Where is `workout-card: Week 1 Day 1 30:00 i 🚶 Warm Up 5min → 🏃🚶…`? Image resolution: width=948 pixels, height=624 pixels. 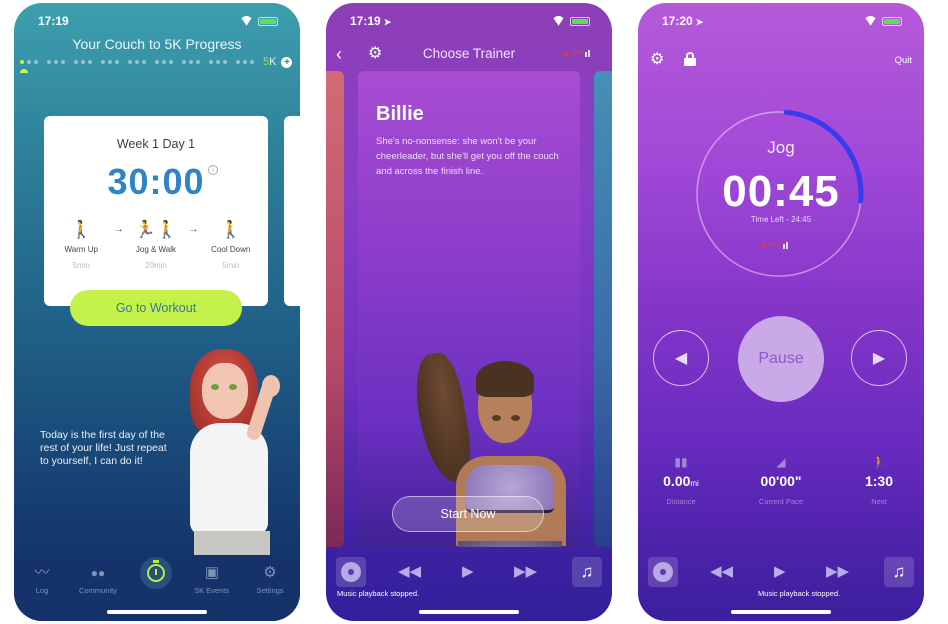 workout-card: Week 1 Day 1 30:00 i 🚶 Warm Up 5min → 🏃🚶… is located at coordinates (156, 211).